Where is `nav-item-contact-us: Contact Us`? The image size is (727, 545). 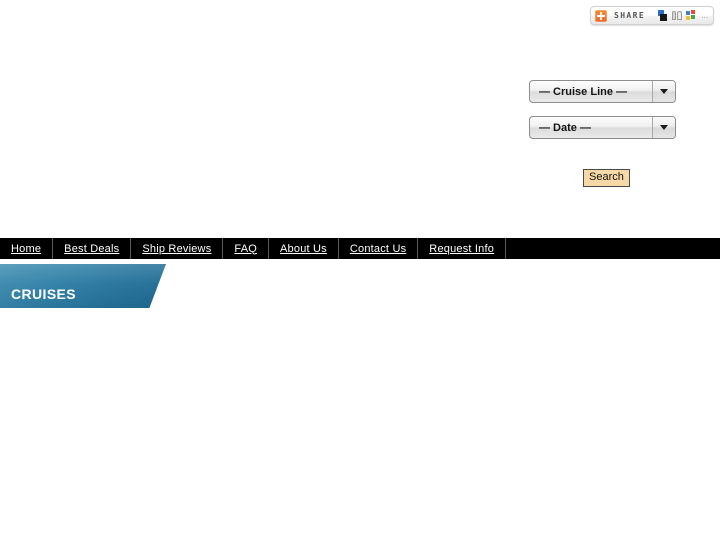
nav-item-contact-us: Contact Us is located at coordinates (377, 248).